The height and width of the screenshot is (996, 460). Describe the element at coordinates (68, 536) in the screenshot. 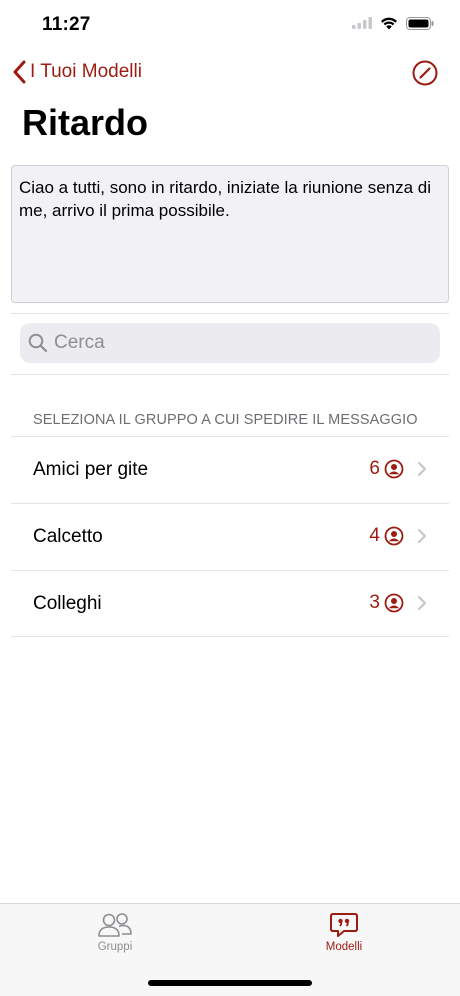

I see `group-name: Calcetto` at that location.